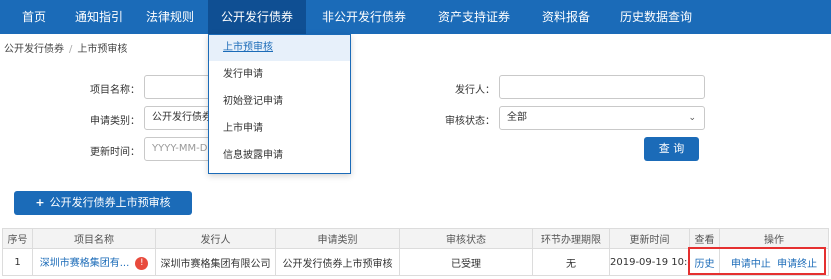 This screenshot has height=279, width=831. I want to click on query-button: 查 询, so click(671, 149).